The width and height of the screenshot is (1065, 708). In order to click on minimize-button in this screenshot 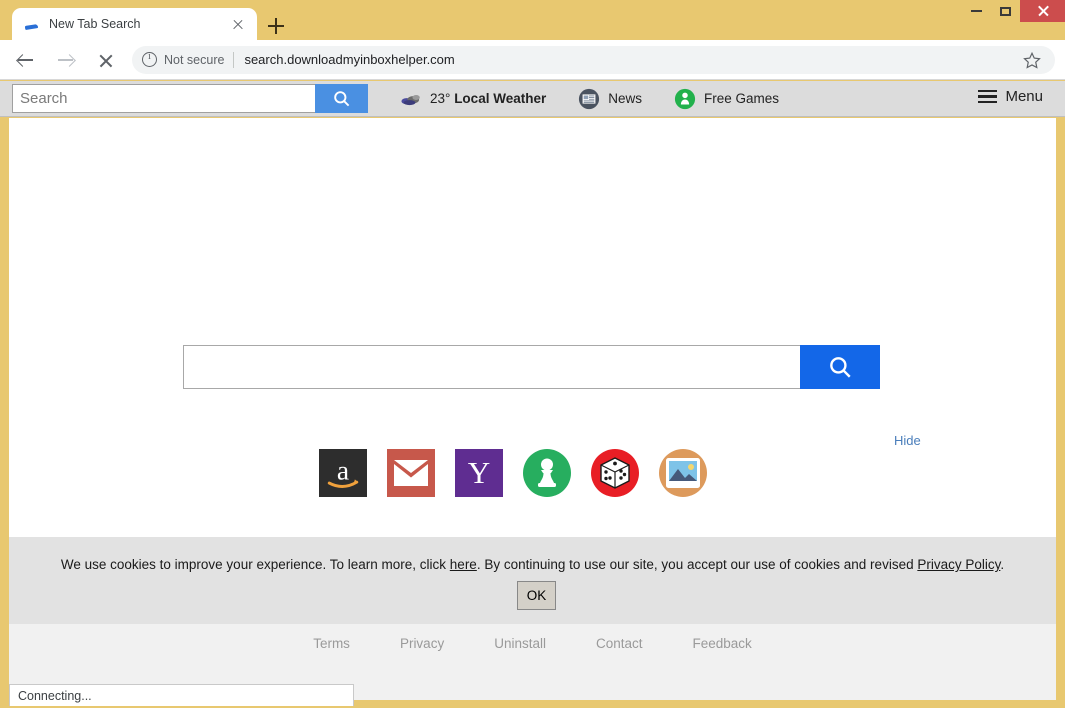, I will do `click(976, 11)`.